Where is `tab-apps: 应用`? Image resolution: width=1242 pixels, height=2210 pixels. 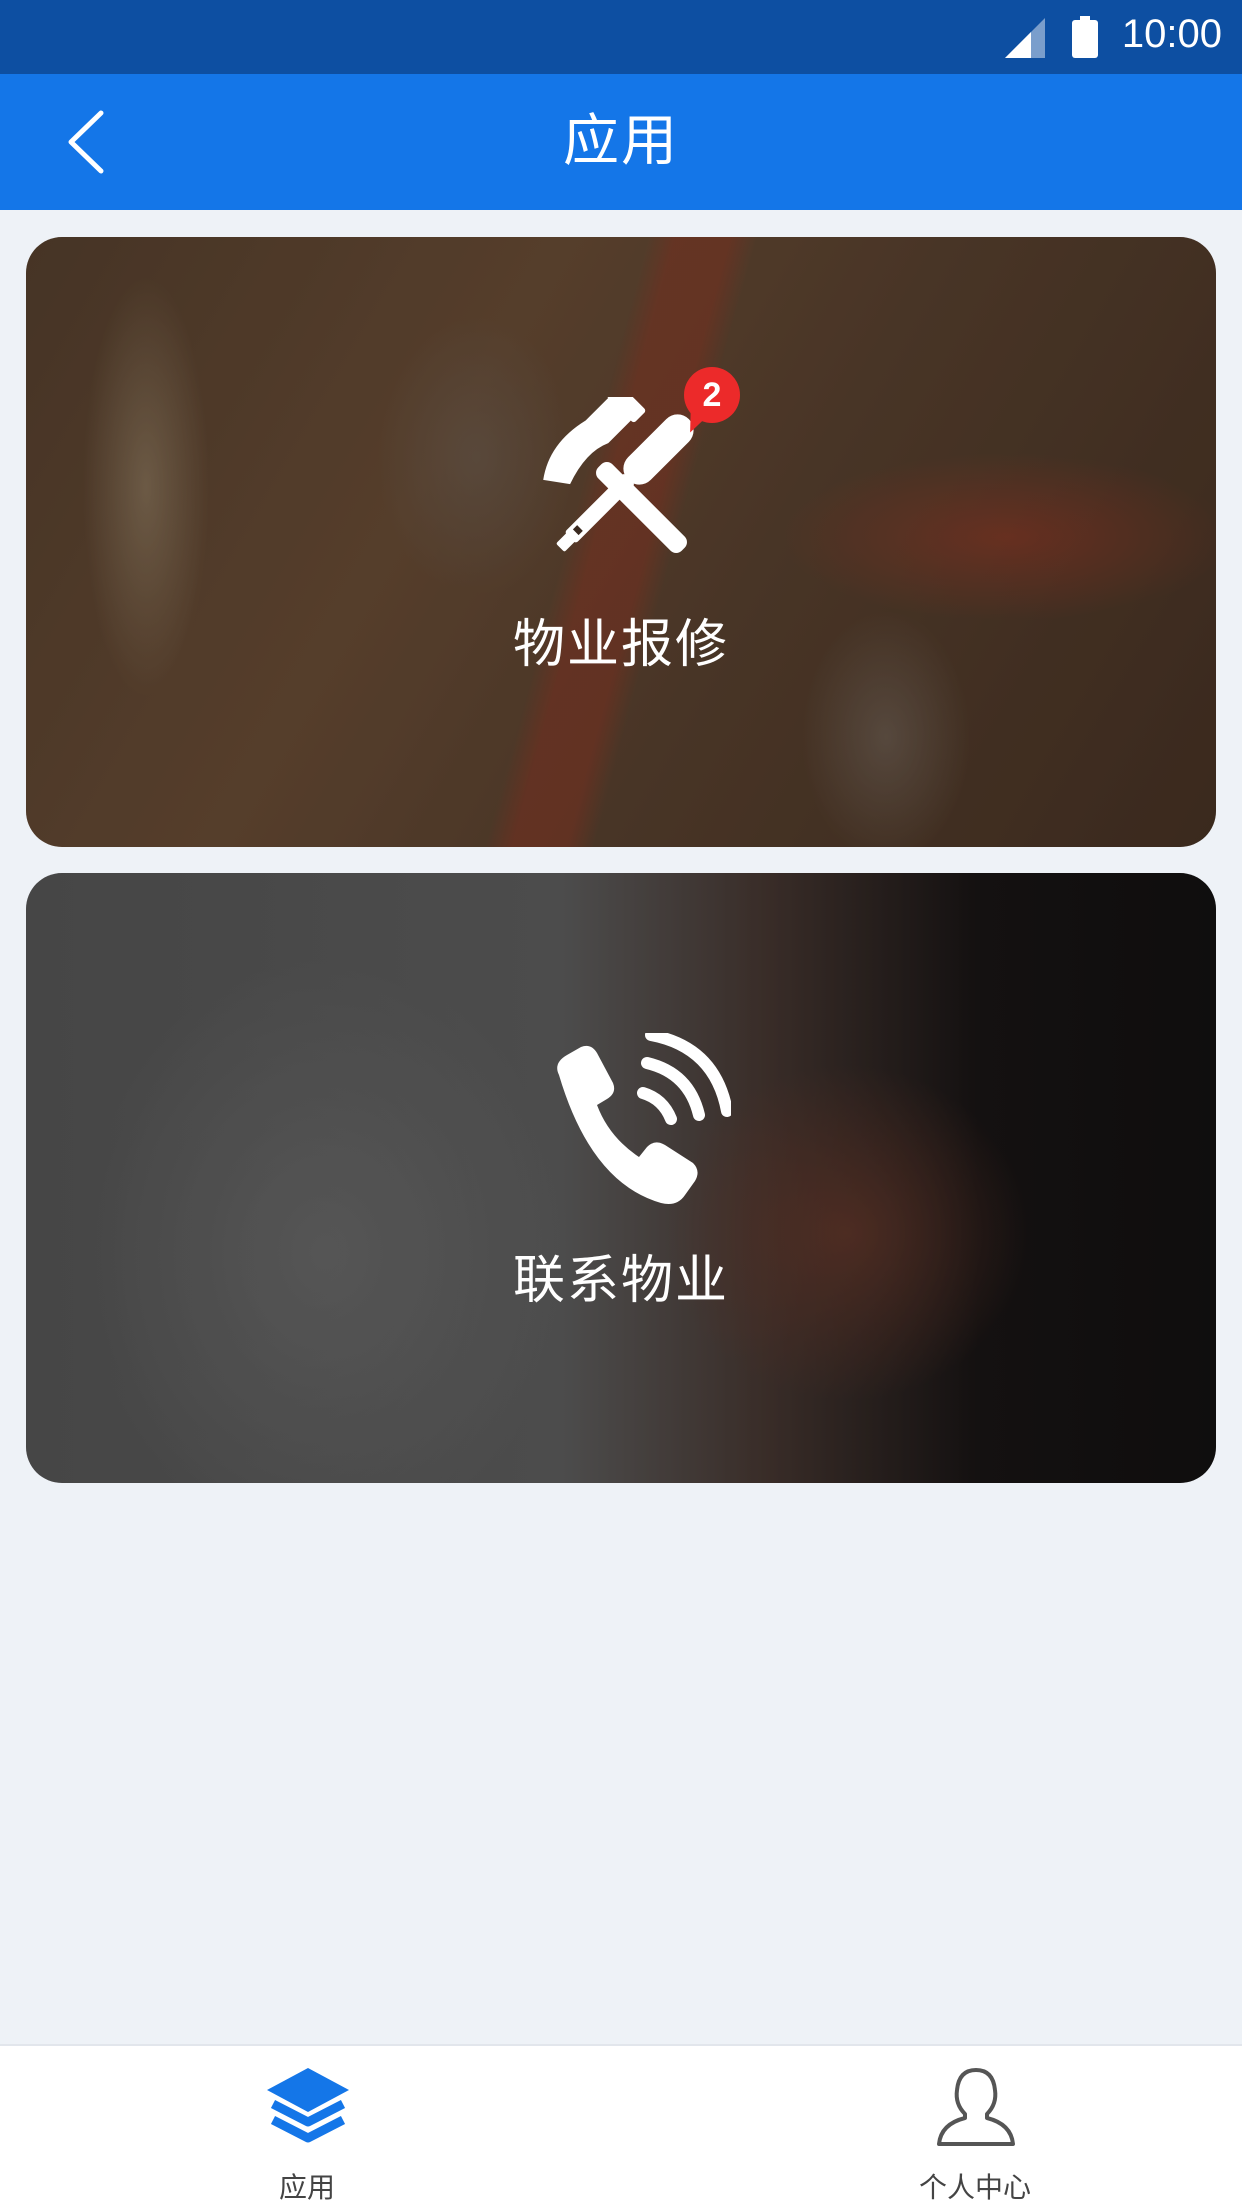 tab-apps: 应用 is located at coordinates (307, 2128).